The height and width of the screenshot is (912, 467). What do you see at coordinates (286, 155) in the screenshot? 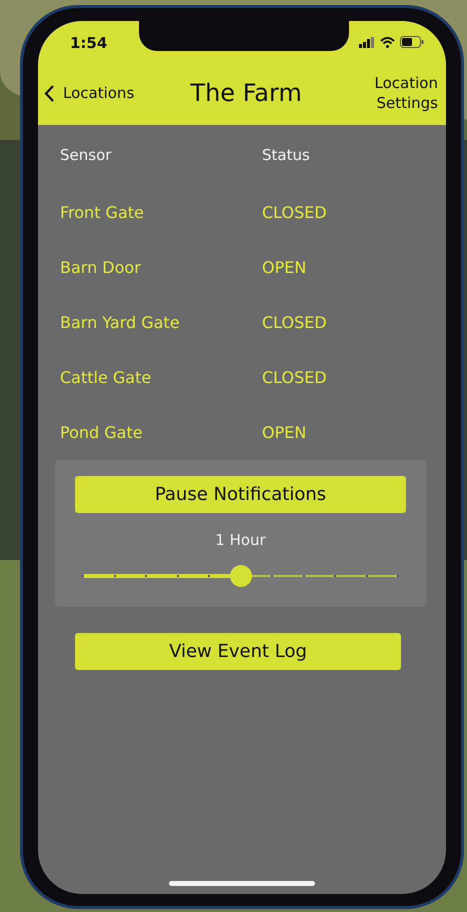
I see `column-header: Status` at bounding box center [286, 155].